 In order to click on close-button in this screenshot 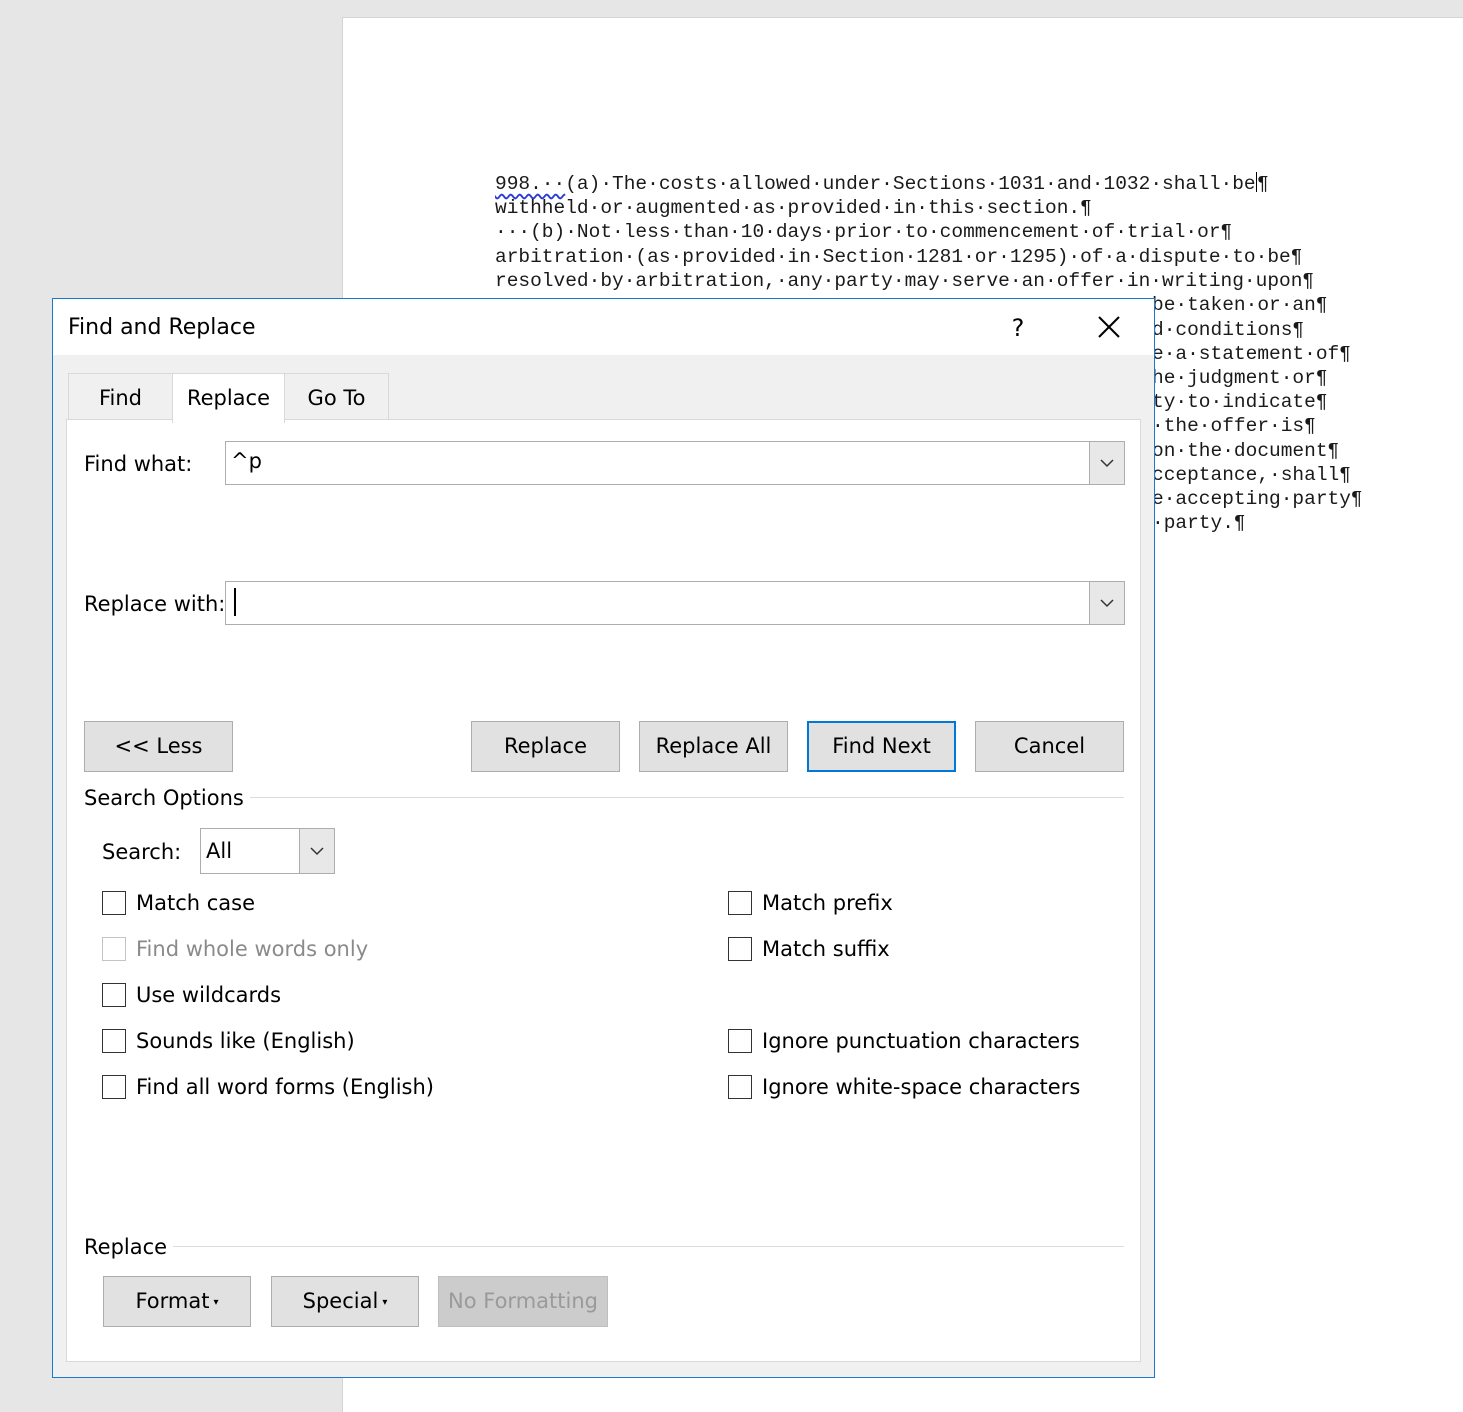, I will do `click(1109, 327)`.